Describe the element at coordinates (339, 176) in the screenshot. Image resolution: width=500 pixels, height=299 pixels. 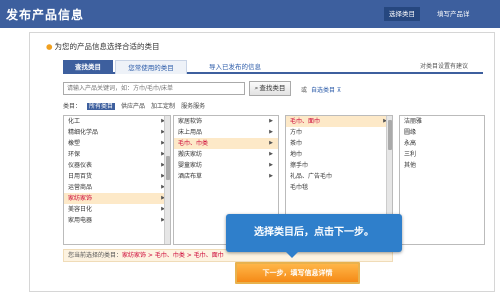
I see `list-item: 礼品、广告毛巾` at that location.